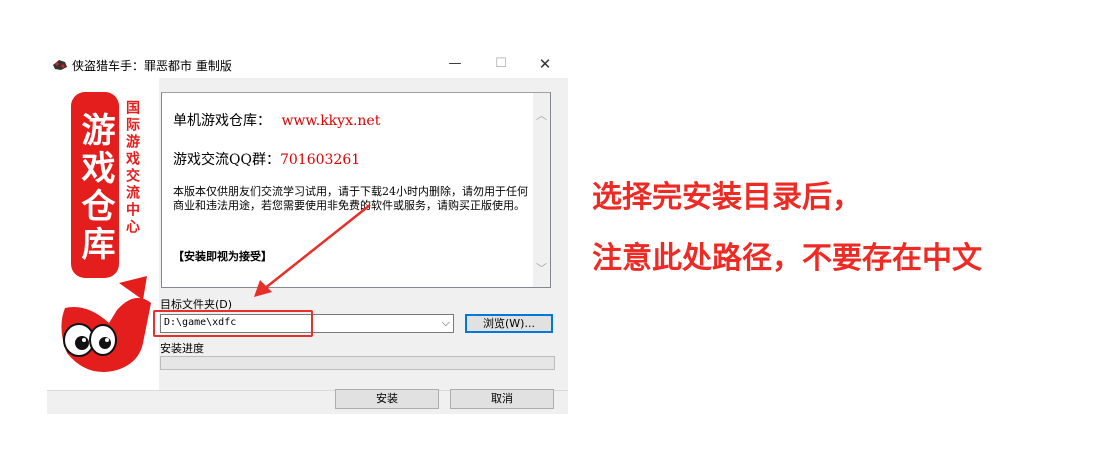  What do you see at coordinates (727, 197) in the screenshot?
I see `instruction-line-1: 选择完安装目录后，` at bounding box center [727, 197].